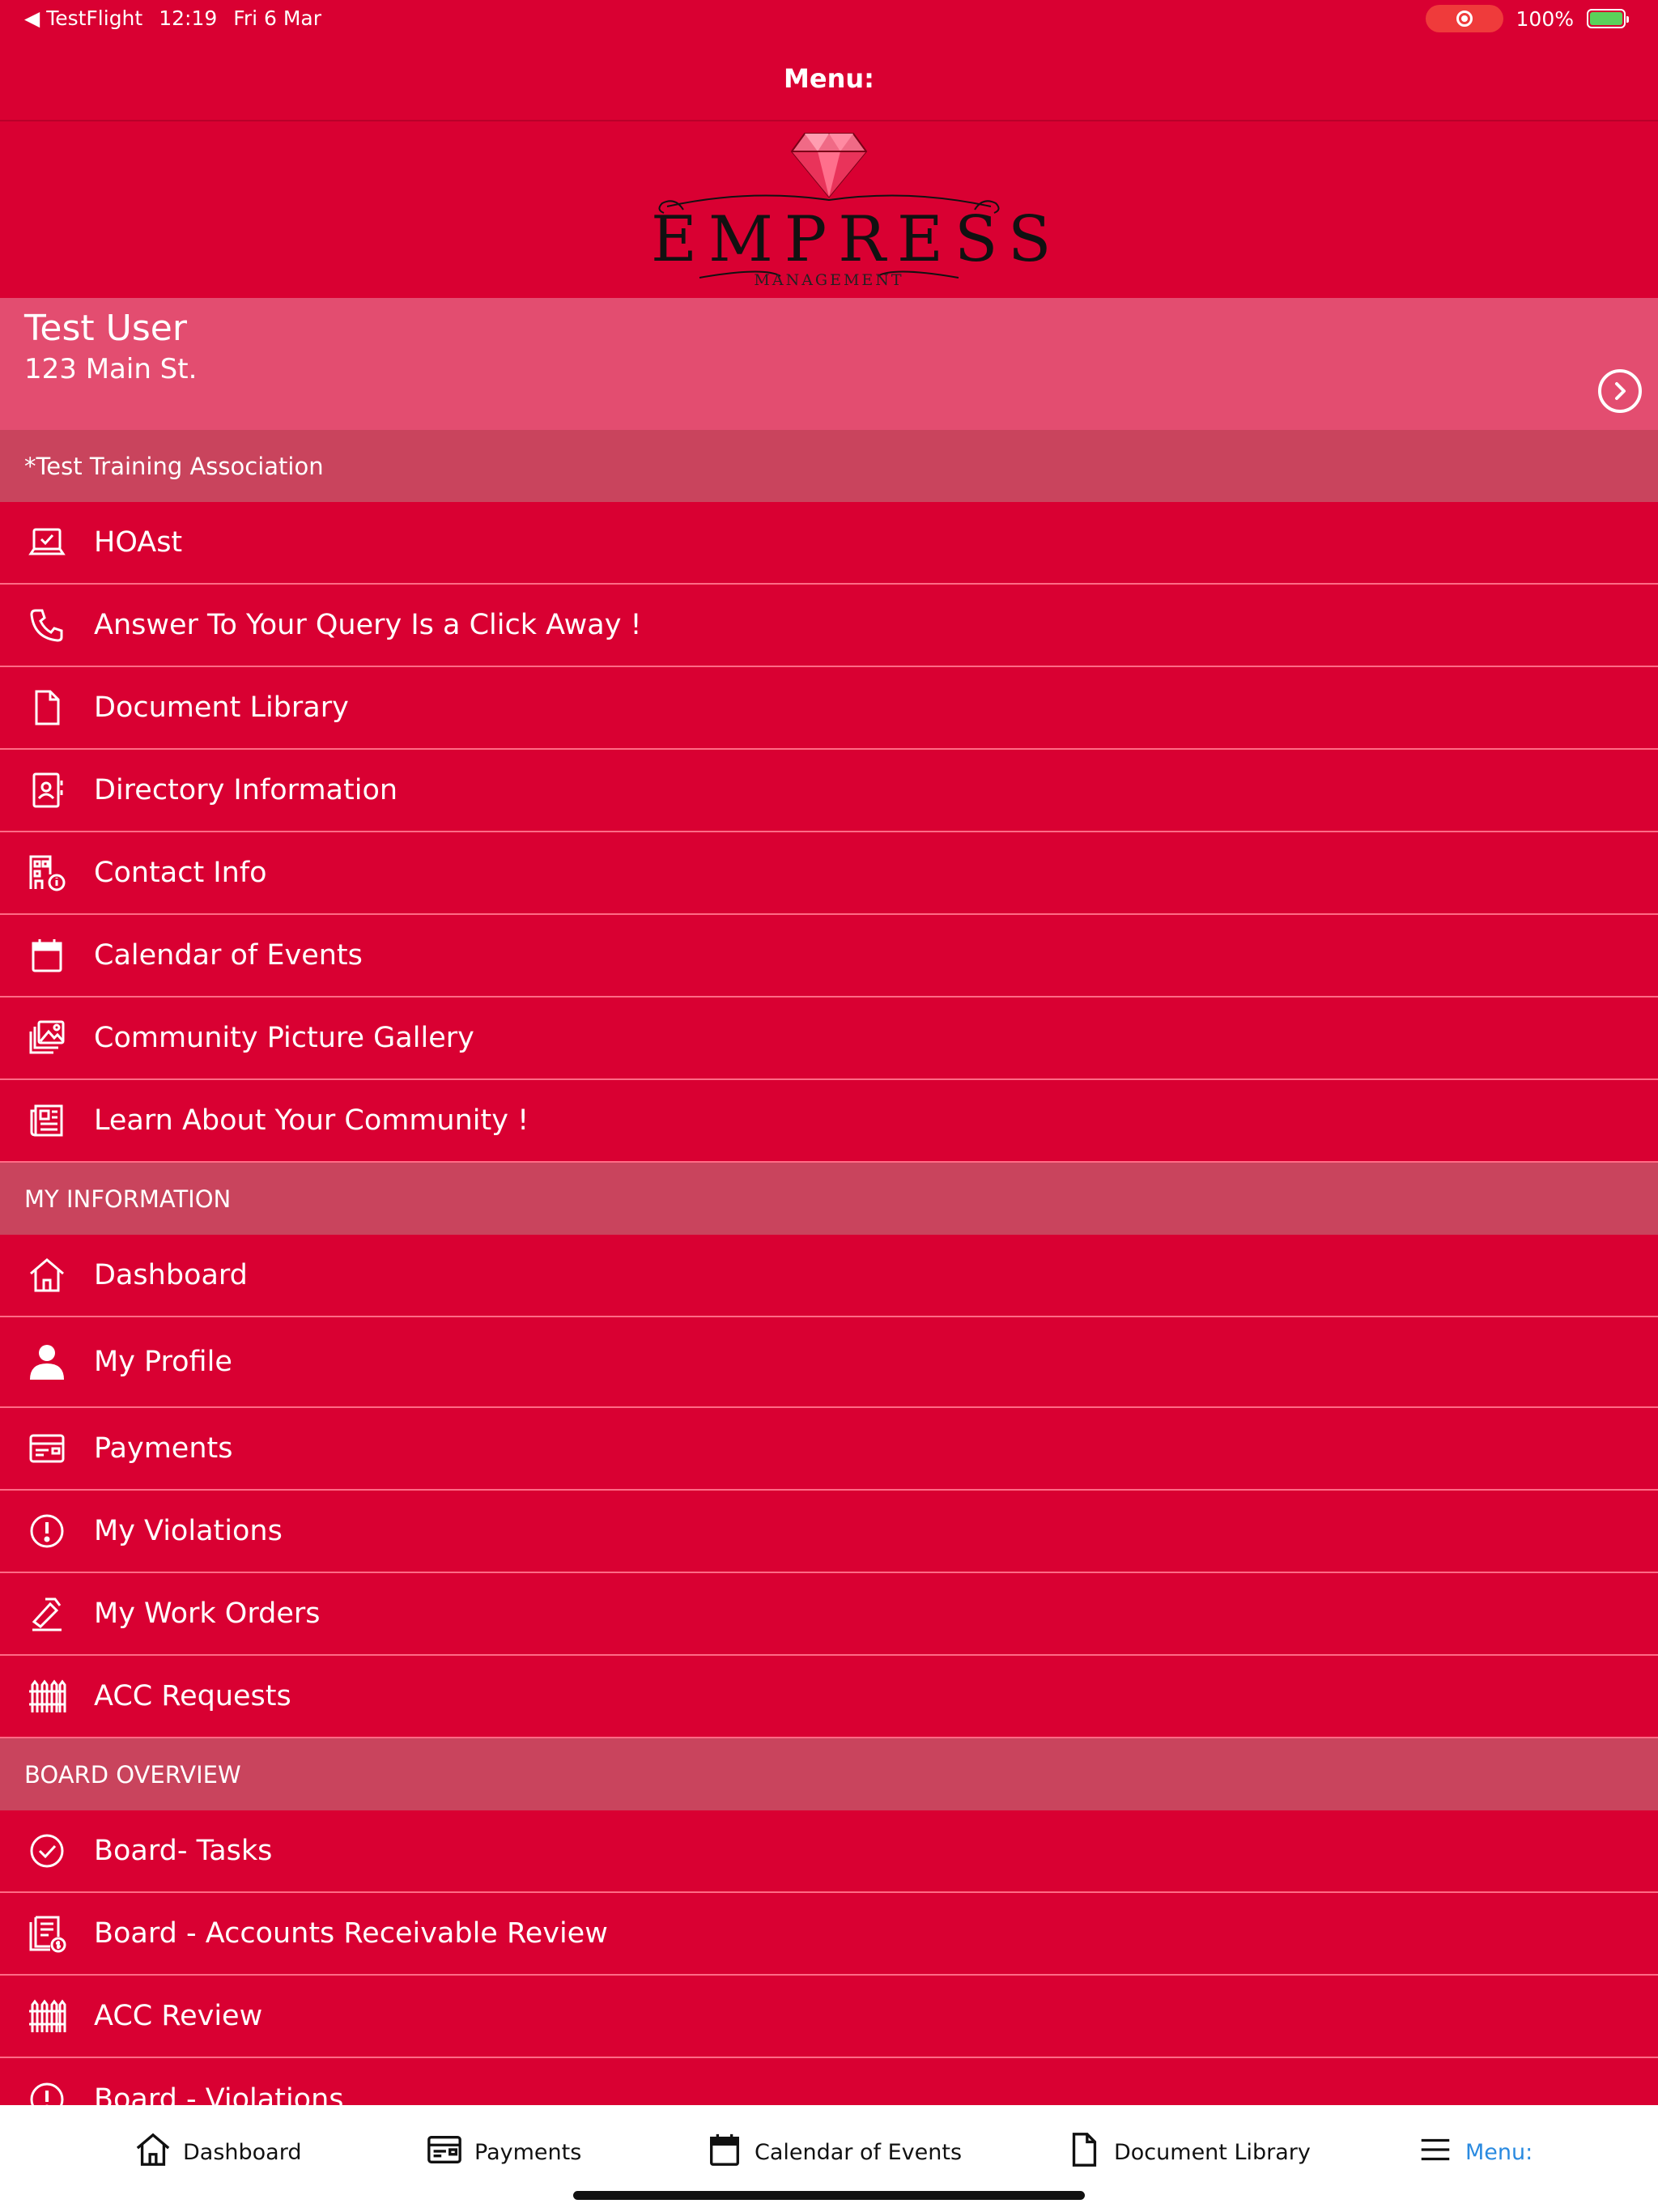  Describe the element at coordinates (829, 1121) in the screenshot. I see `menu-item-learn-community: Learn About Your Community !` at that location.